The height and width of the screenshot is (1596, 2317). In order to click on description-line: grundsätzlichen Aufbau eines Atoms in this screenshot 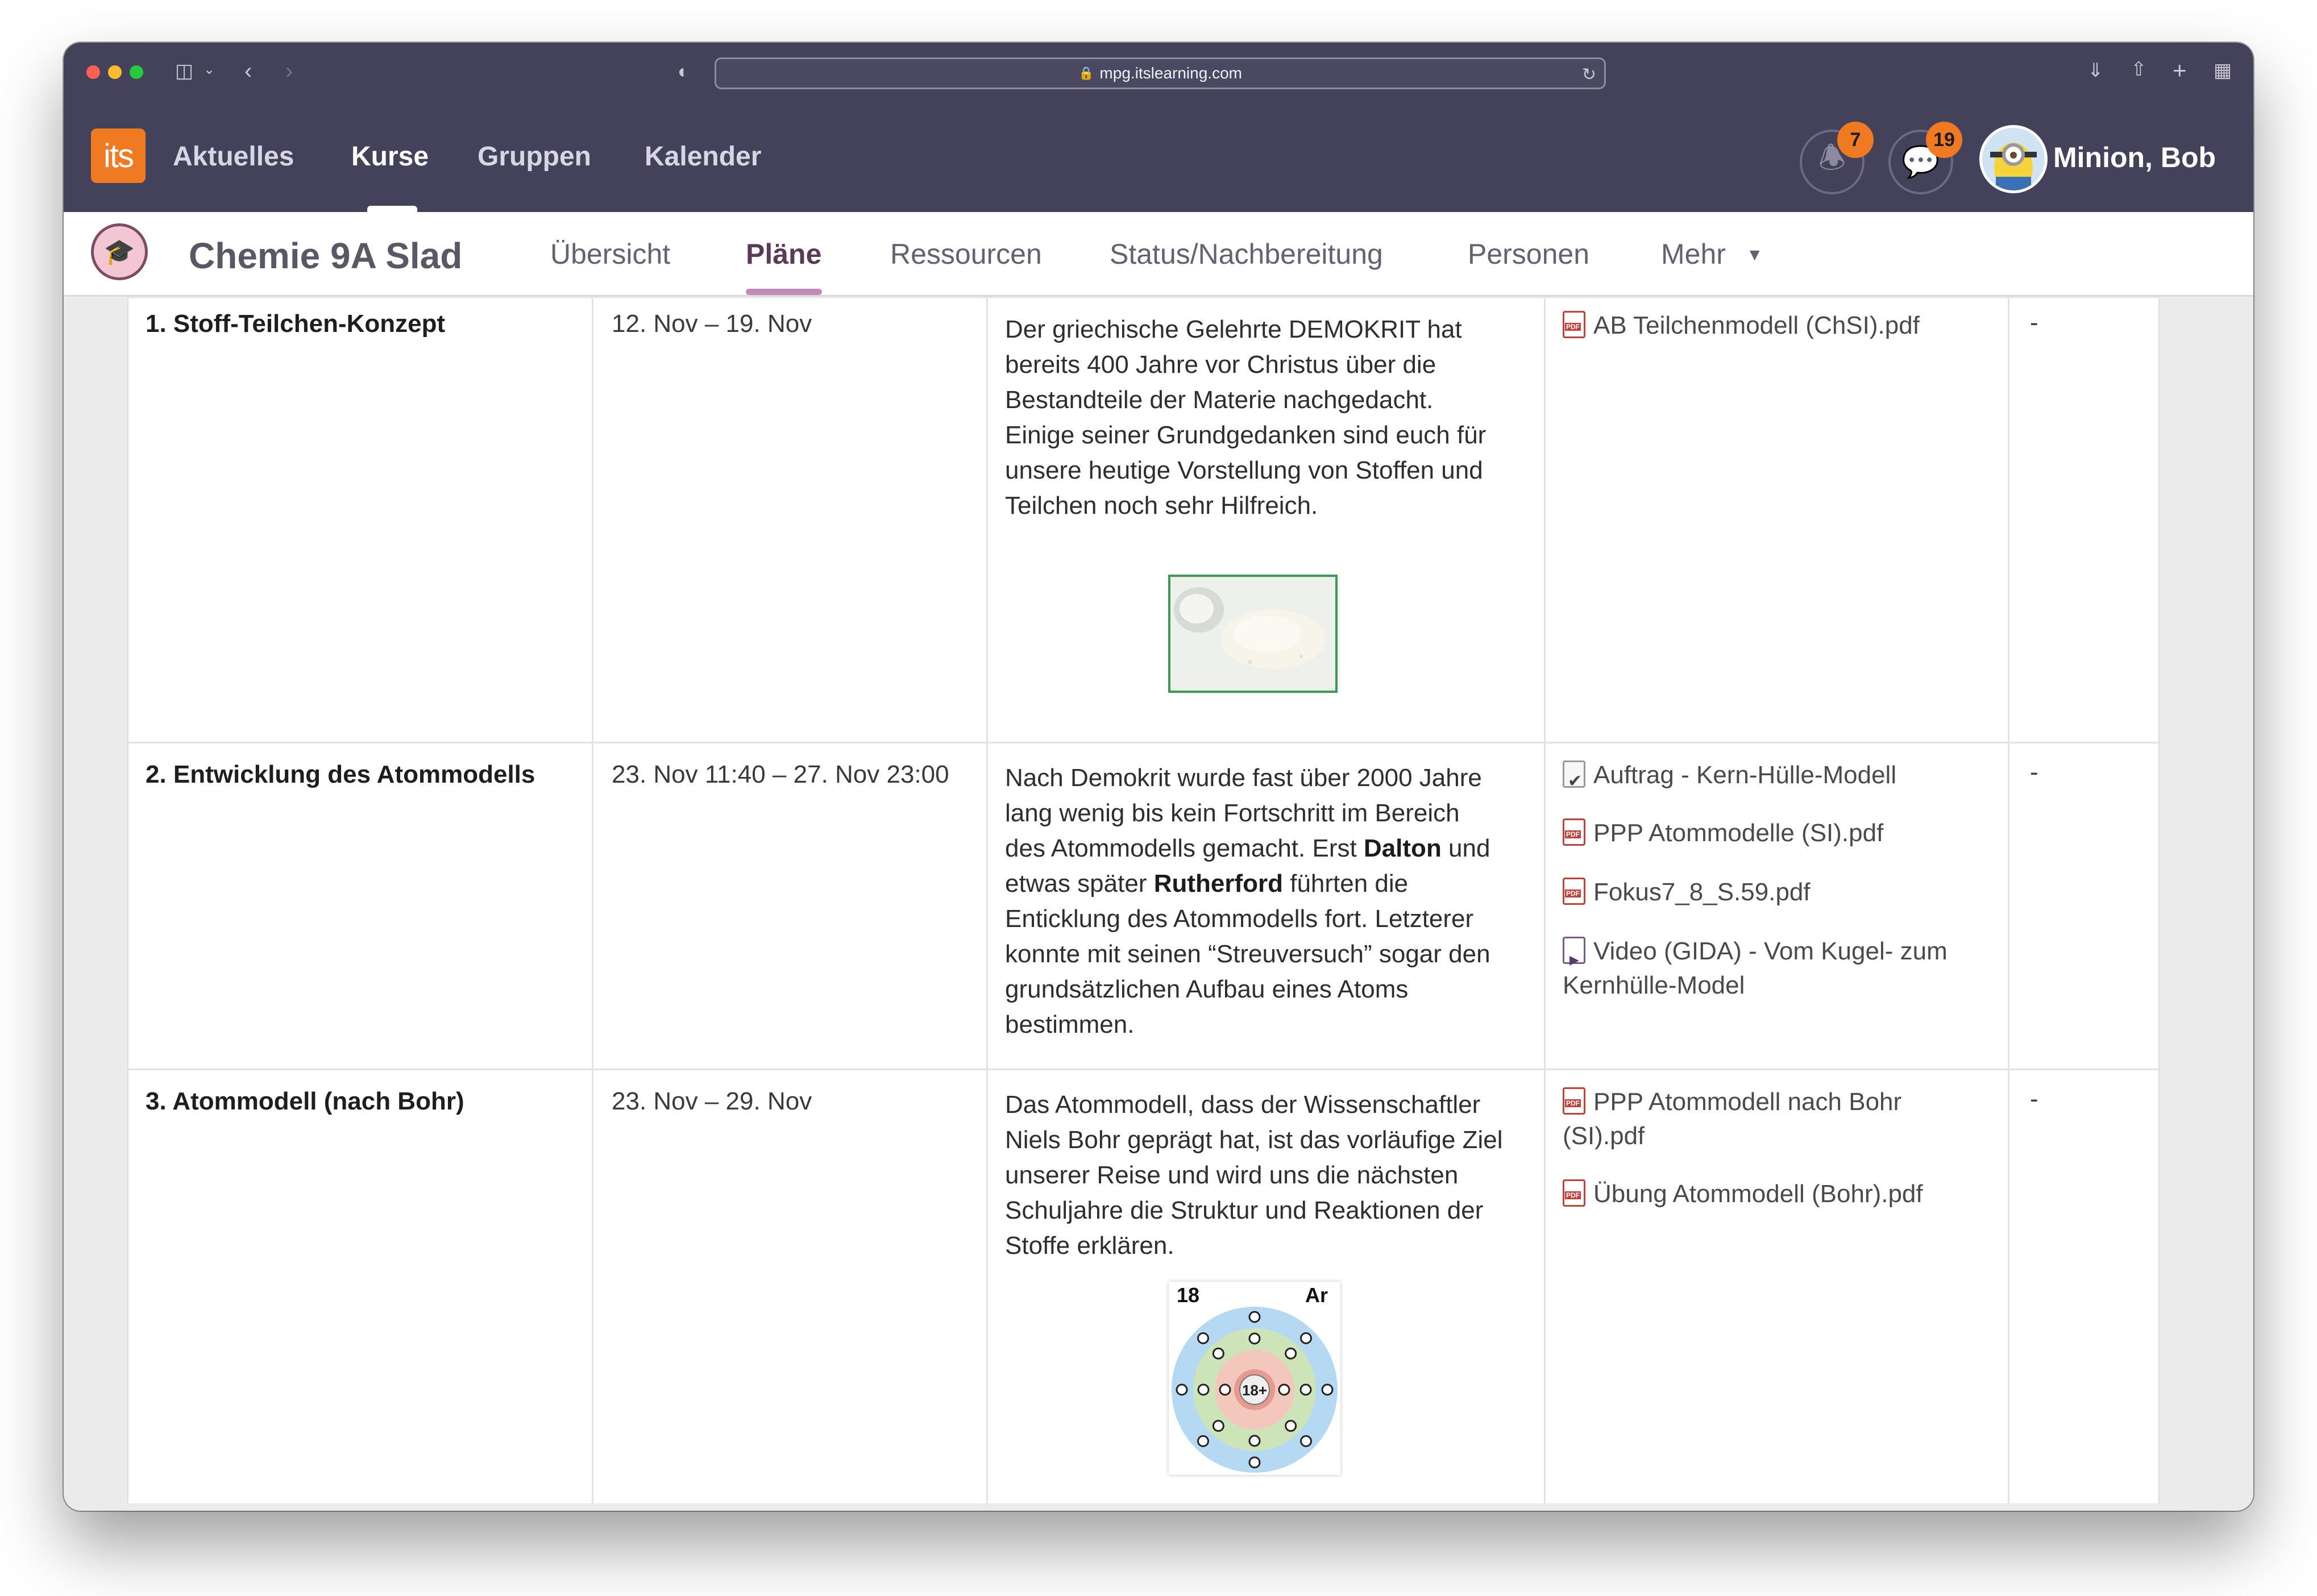, I will do `click(1207, 989)`.